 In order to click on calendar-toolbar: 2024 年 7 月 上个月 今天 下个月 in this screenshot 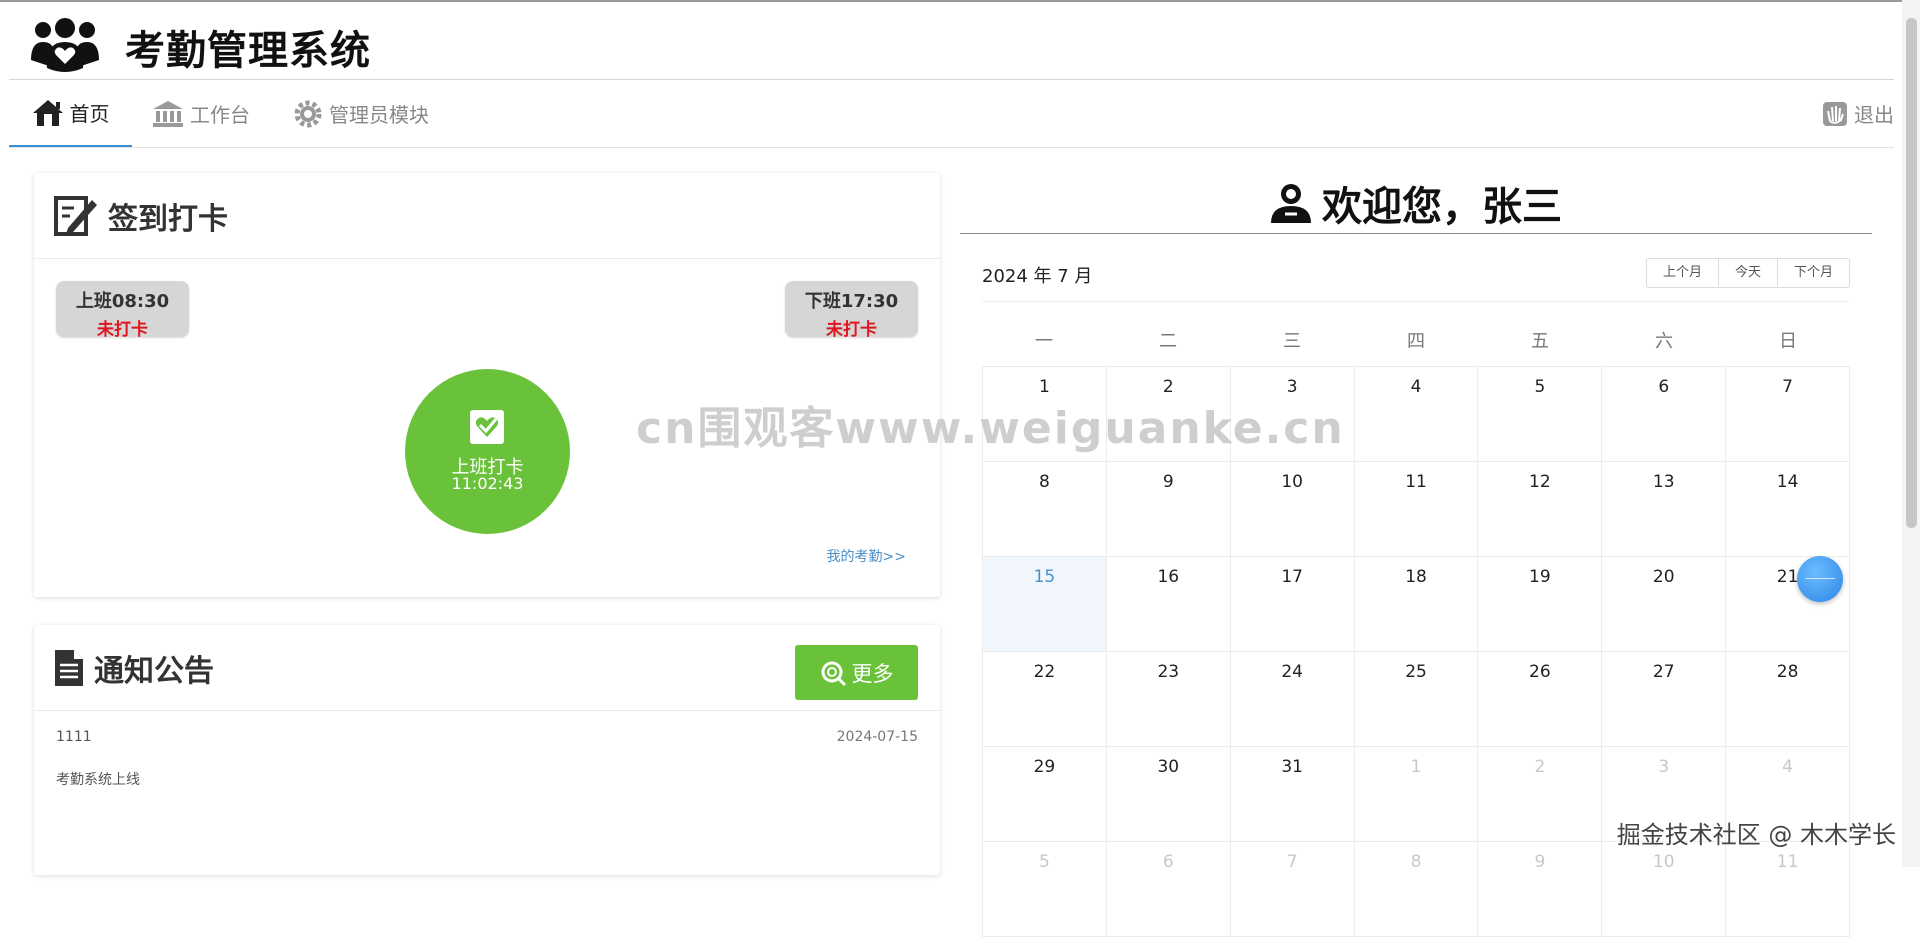, I will do `click(1416, 280)`.